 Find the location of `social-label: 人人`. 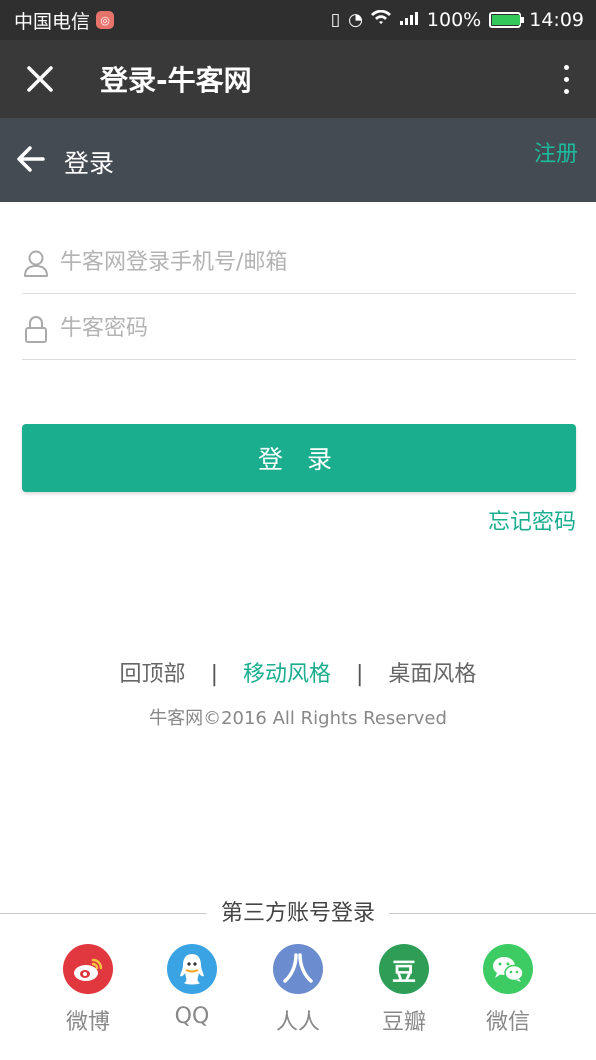

social-label: 人人 is located at coordinates (297, 1022).